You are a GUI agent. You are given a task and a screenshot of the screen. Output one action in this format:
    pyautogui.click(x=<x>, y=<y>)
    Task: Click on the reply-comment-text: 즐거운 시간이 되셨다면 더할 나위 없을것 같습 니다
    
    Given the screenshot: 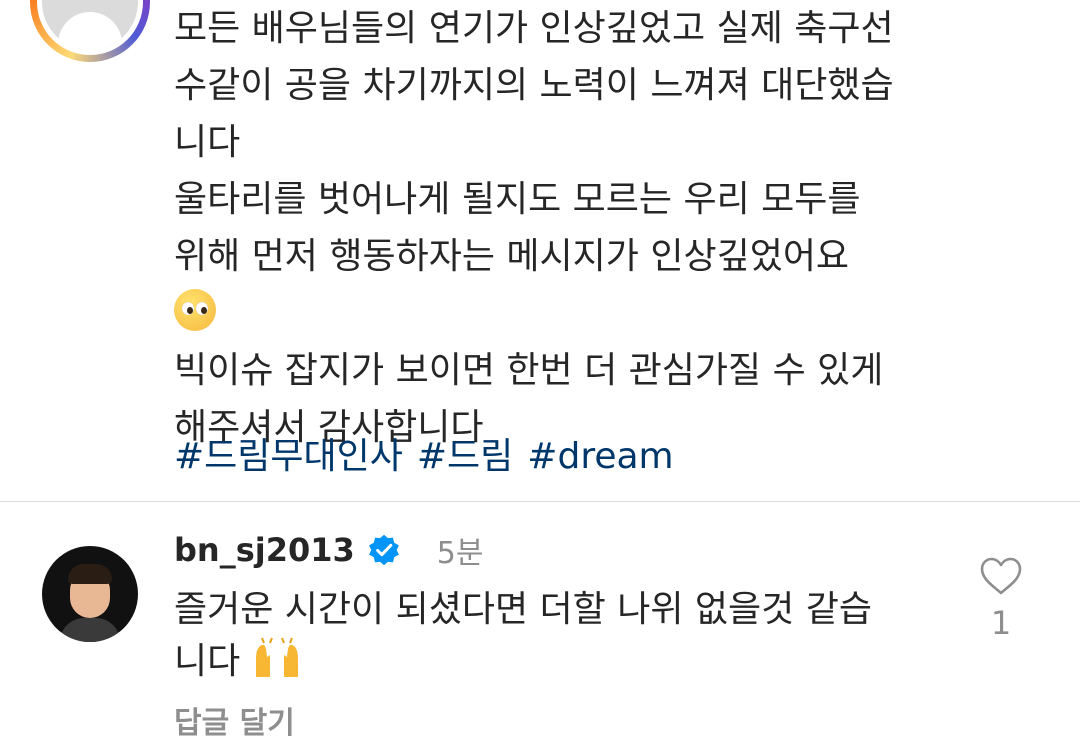 What is the action you would take?
    pyautogui.click(x=564, y=636)
    